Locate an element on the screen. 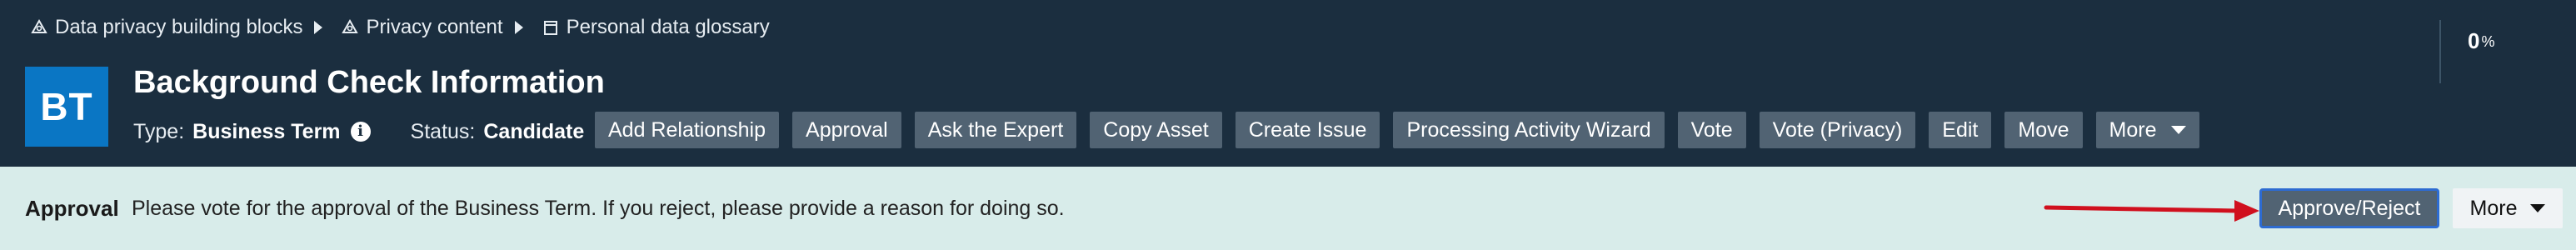  banner-more-button: More is located at coordinates (2508, 208).